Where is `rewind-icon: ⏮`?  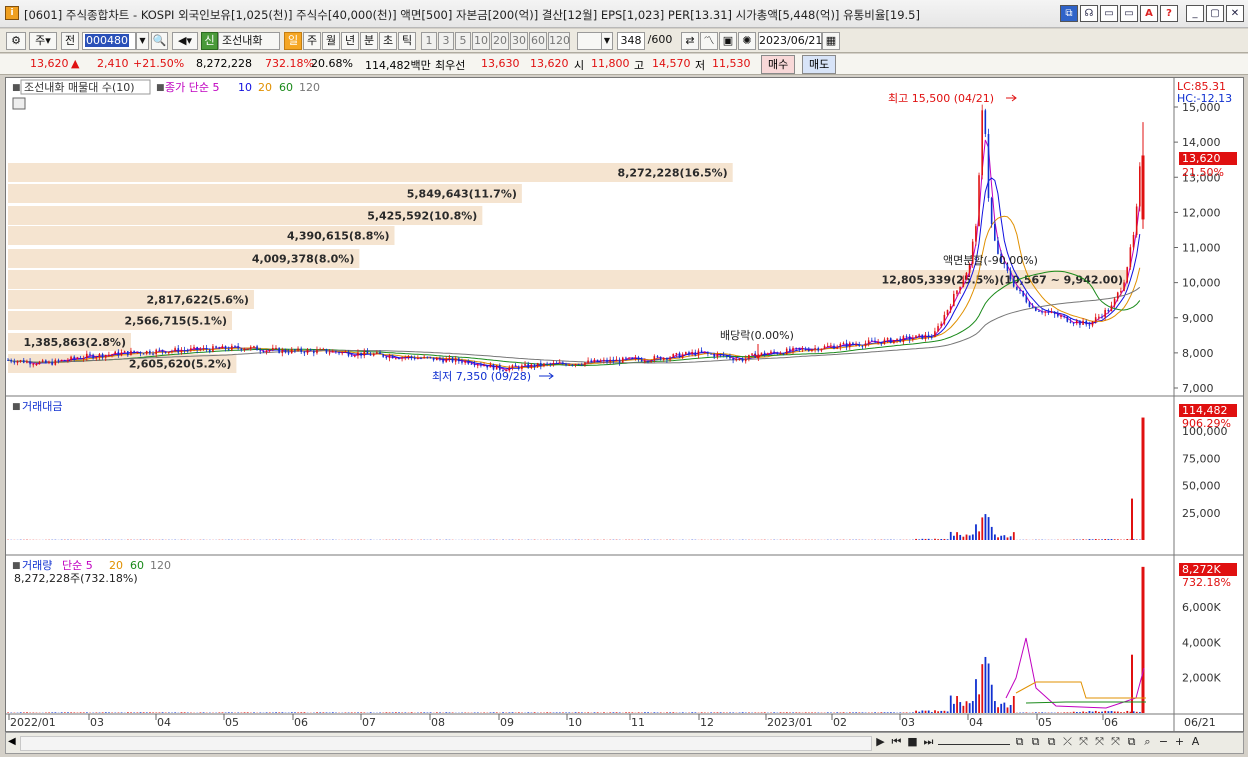 rewind-icon: ⏮ is located at coordinates (896, 742).